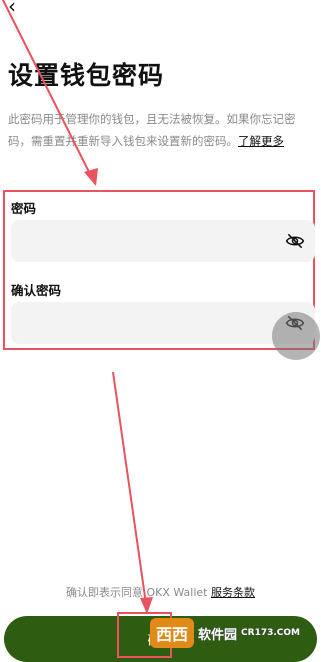 The height and width of the screenshot is (662, 321). What do you see at coordinates (218, 635) in the screenshot?
I see `watermark-text: 软件园` at bounding box center [218, 635].